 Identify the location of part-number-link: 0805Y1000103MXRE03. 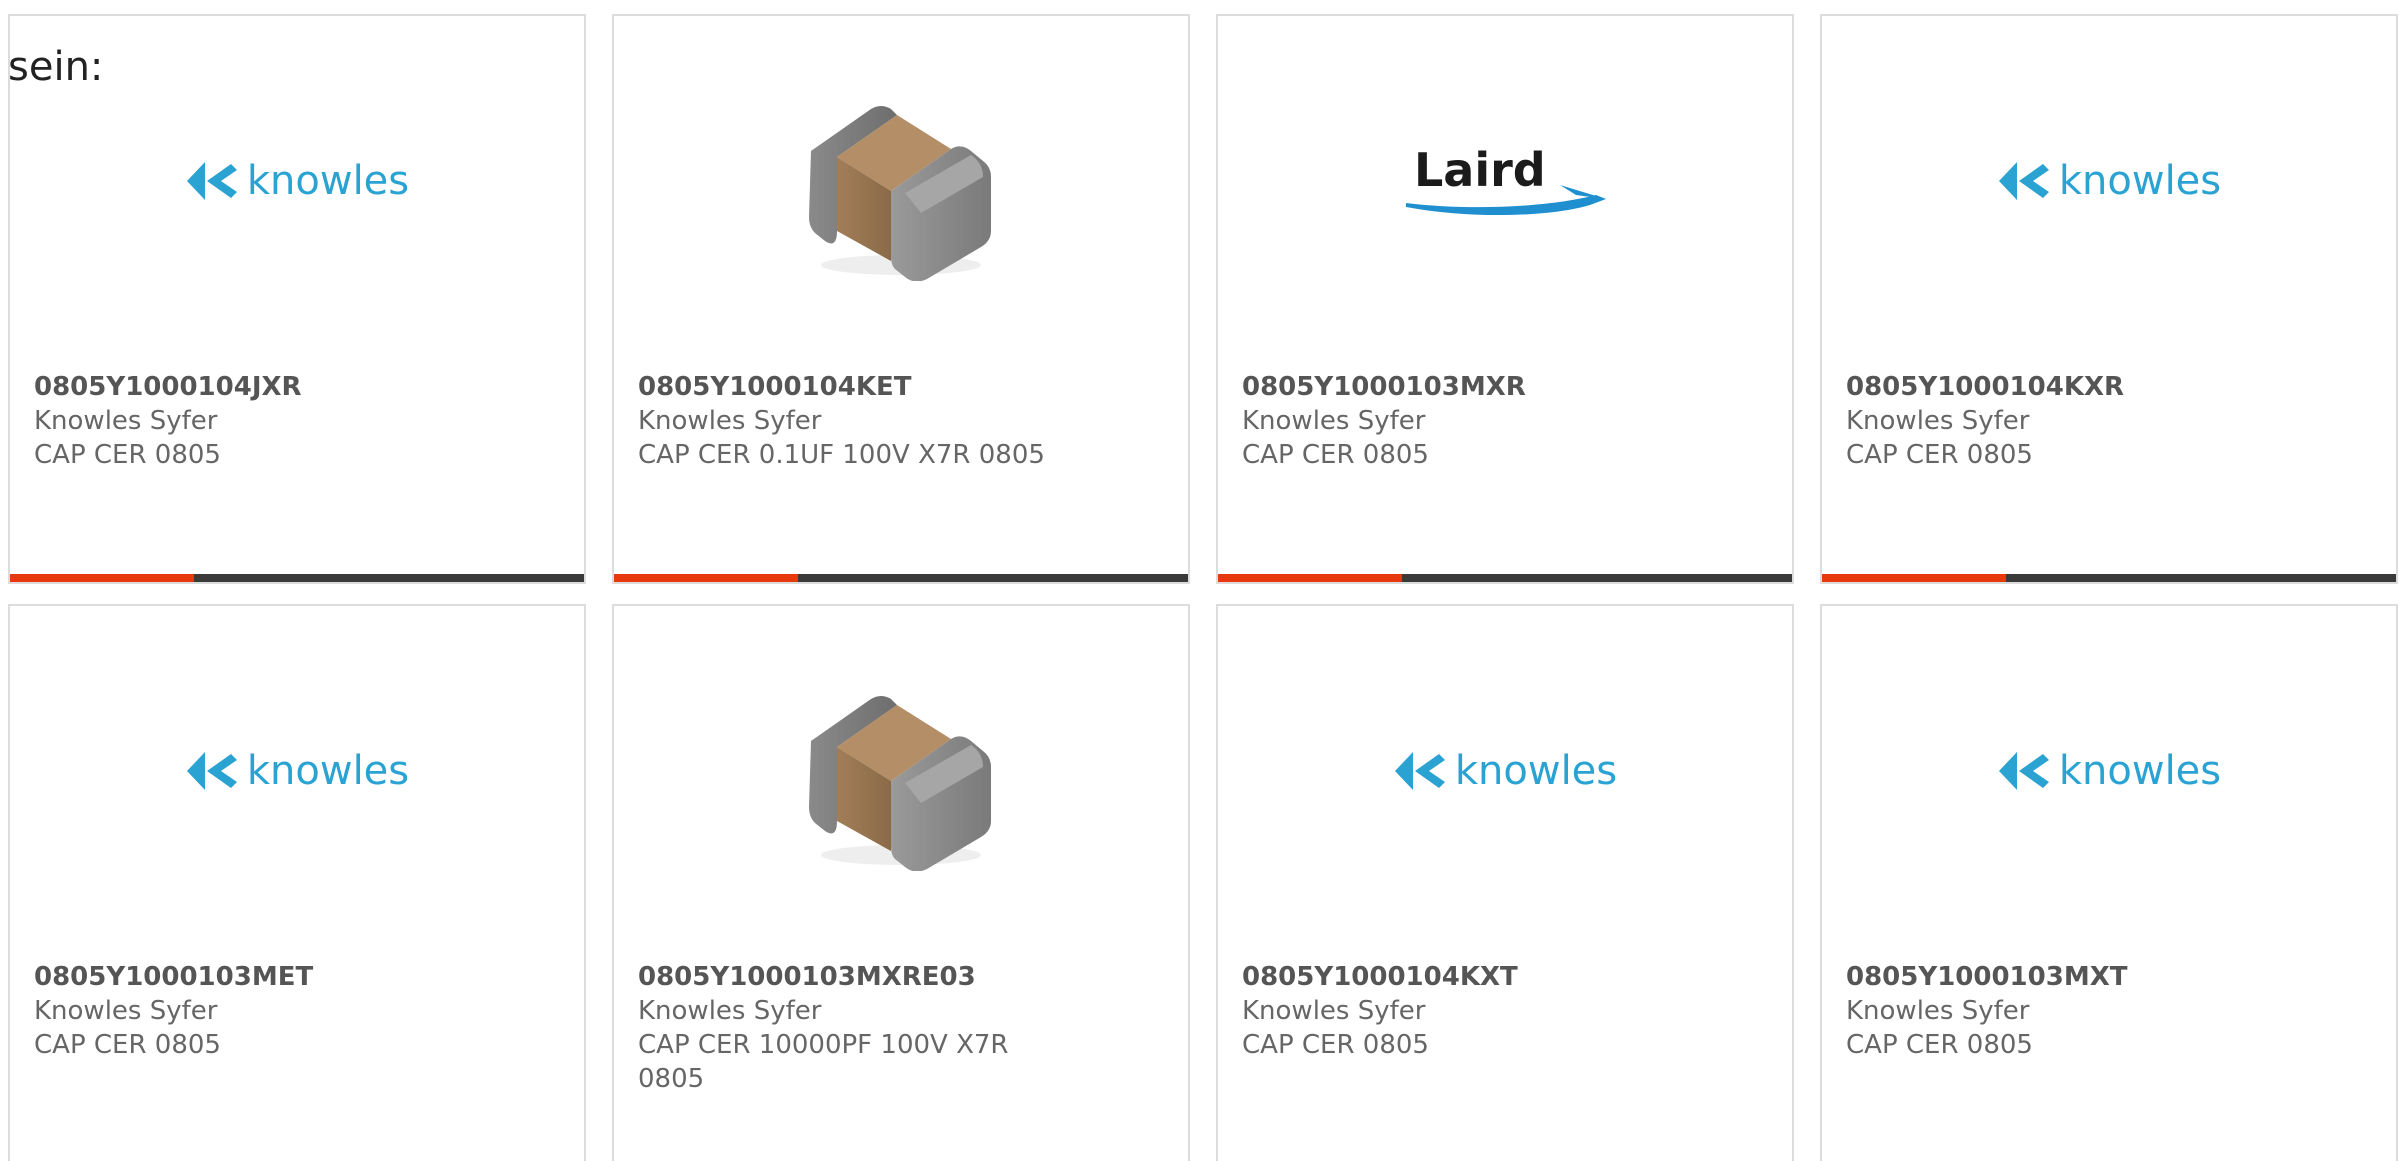
(901, 977).